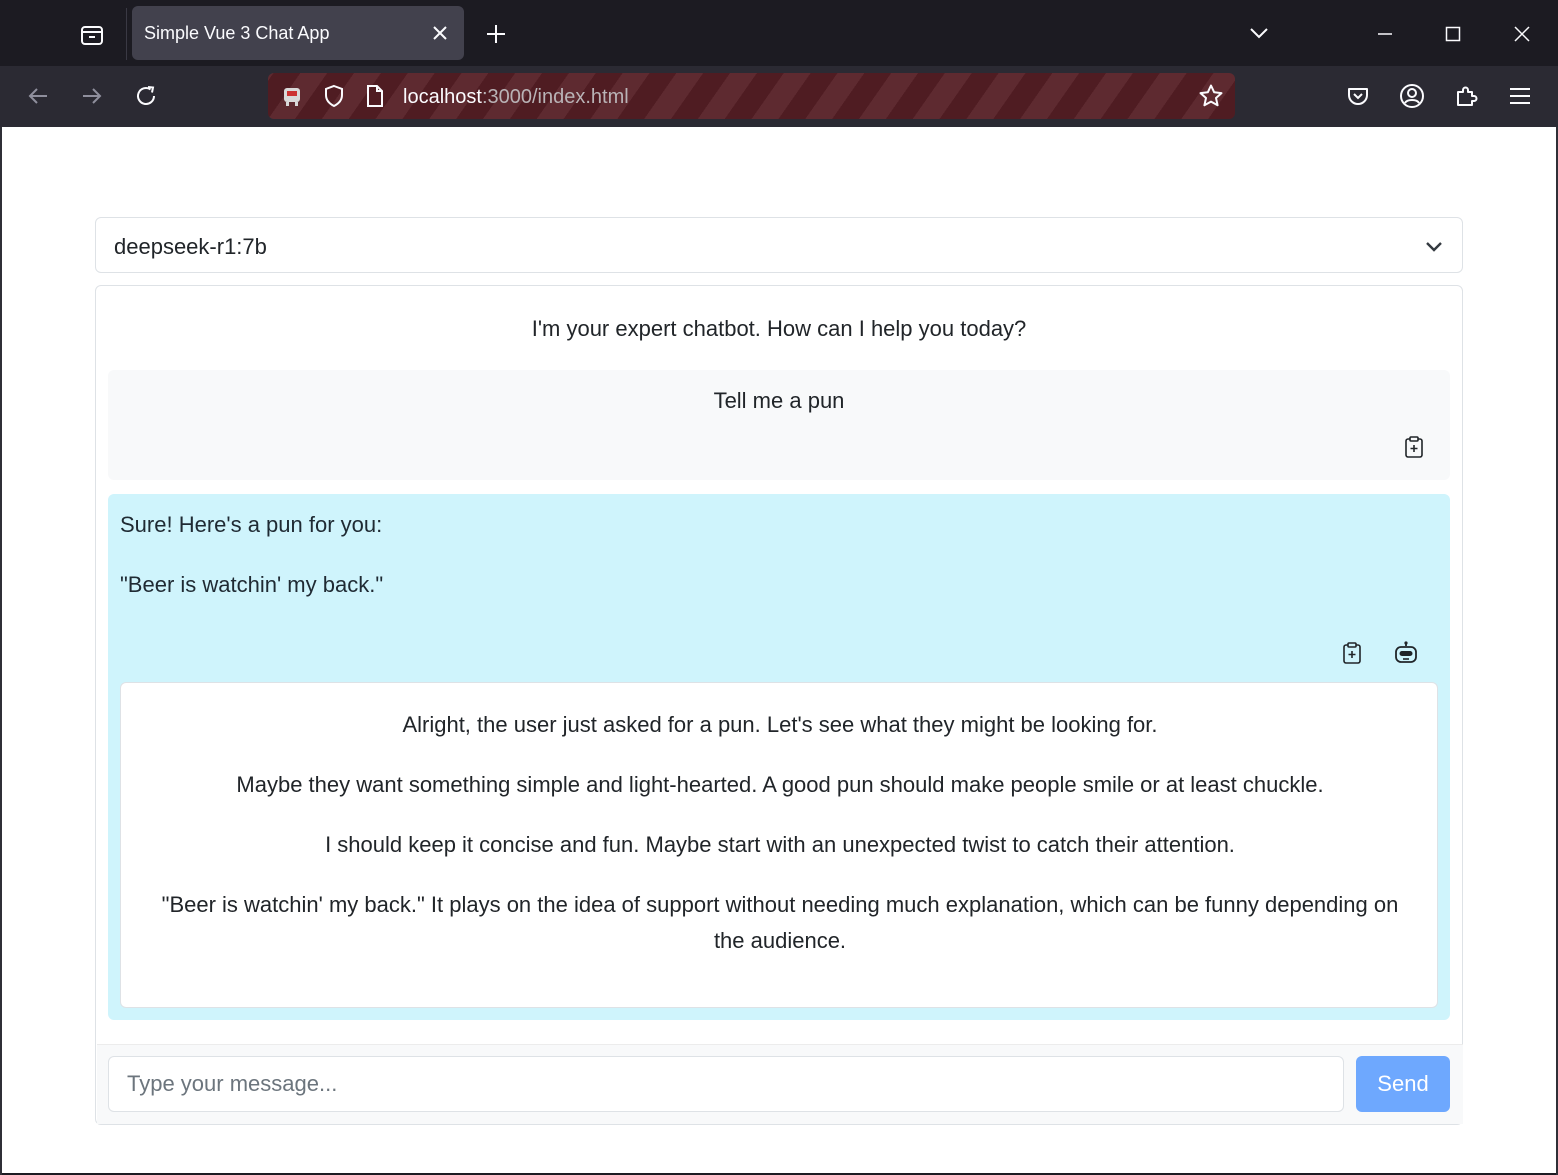 This screenshot has height=1175, width=1558. What do you see at coordinates (251, 524) in the screenshot?
I see `assistant-message-paragraph: Sure! Here's a pun for you:` at bounding box center [251, 524].